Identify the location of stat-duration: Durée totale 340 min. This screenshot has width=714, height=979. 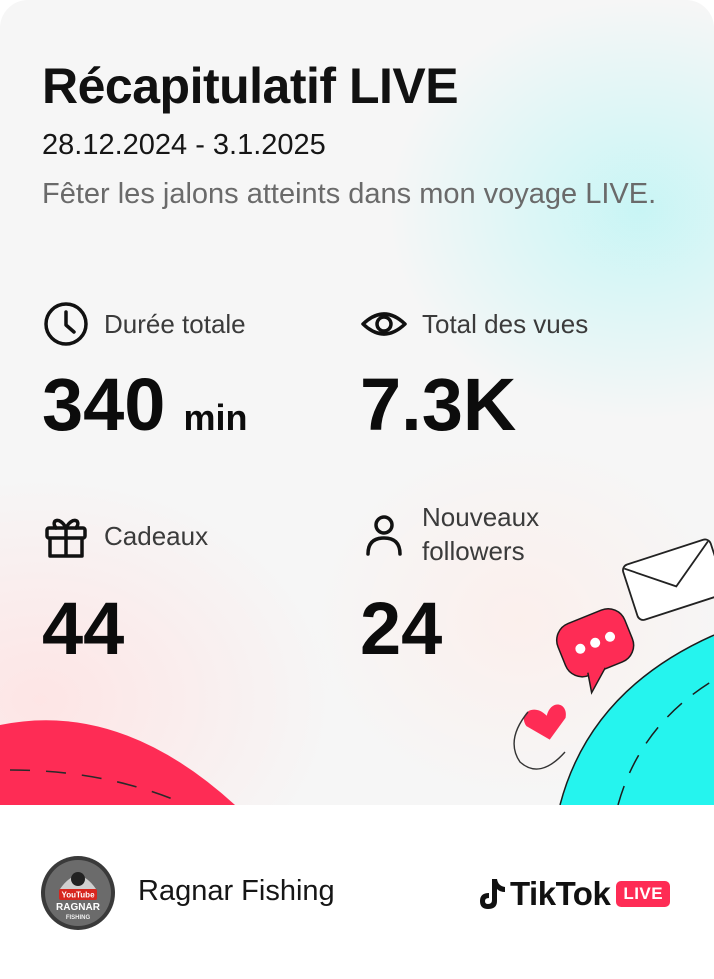
(192, 375).